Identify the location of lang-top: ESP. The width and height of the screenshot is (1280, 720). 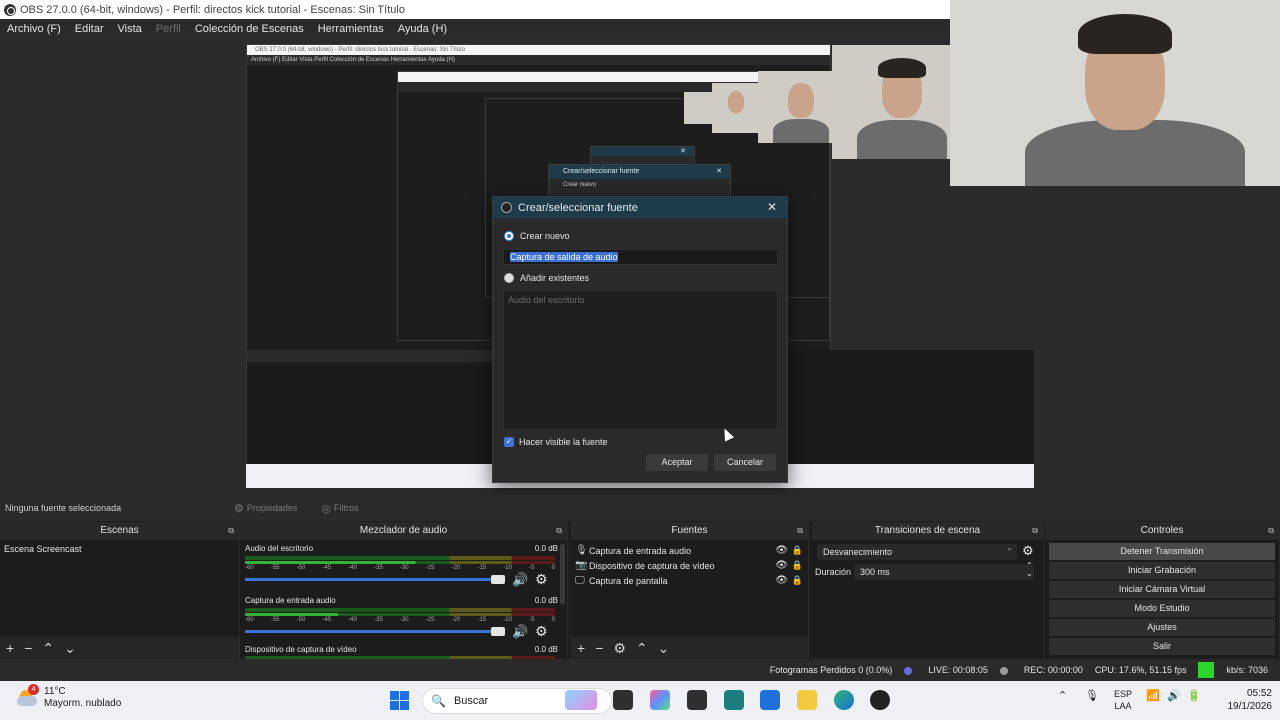
(1123, 694).